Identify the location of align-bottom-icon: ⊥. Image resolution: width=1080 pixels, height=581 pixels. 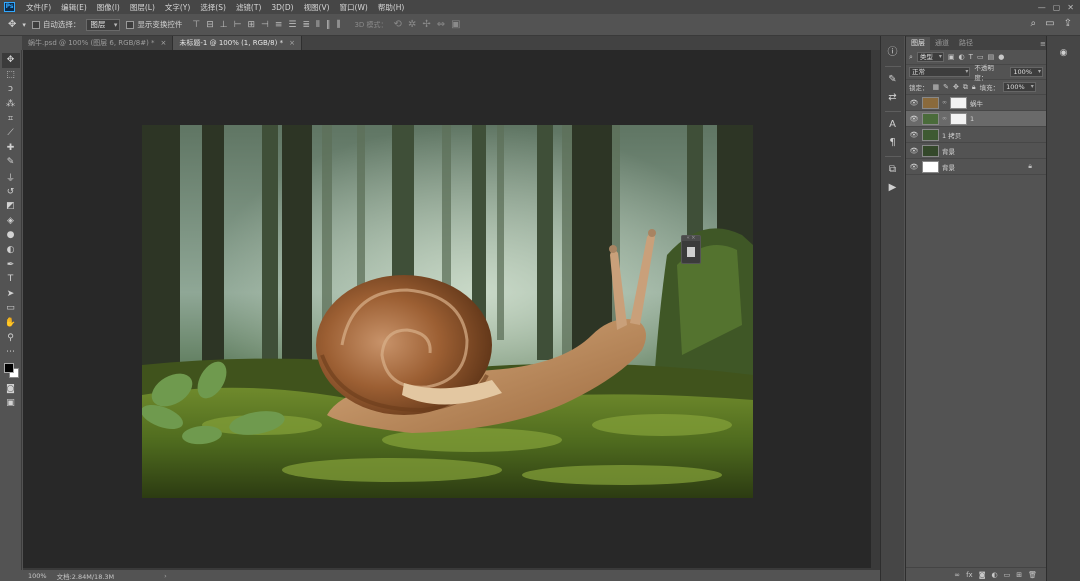
(224, 25).